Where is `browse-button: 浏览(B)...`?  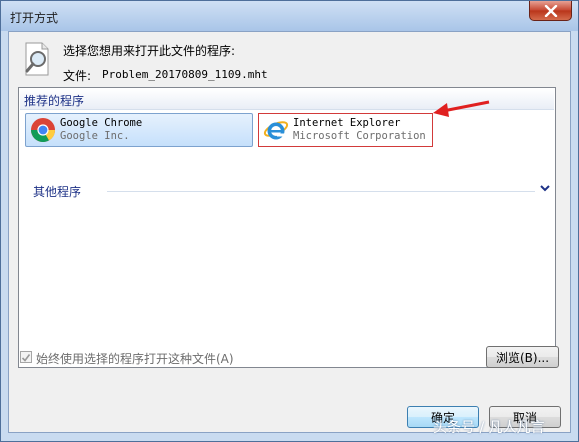 browse-button: 浏览(B)... is located at coordinates (522, 357).